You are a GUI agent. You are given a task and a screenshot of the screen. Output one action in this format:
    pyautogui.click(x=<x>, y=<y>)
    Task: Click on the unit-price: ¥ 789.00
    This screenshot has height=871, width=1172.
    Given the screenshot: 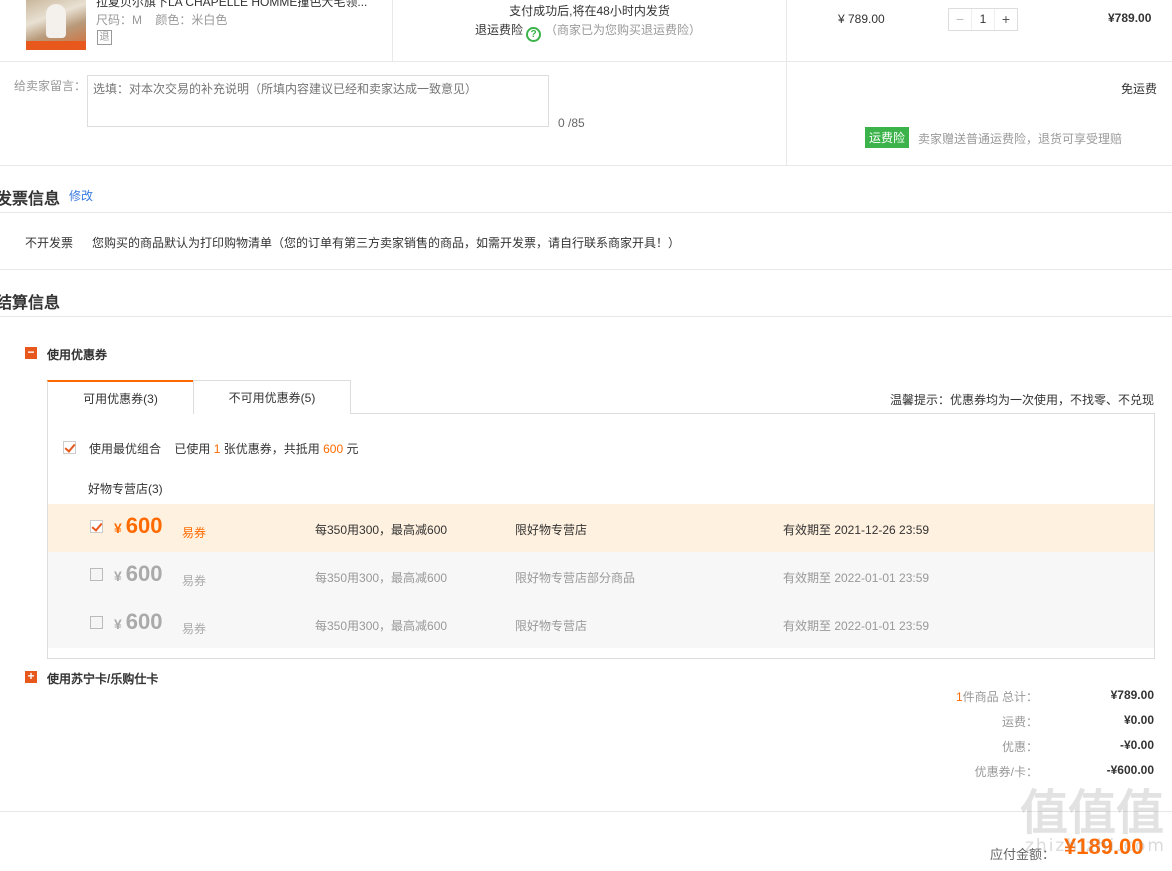 What is the action you would take?
    pyautogui.click(x=861, y=19)
    